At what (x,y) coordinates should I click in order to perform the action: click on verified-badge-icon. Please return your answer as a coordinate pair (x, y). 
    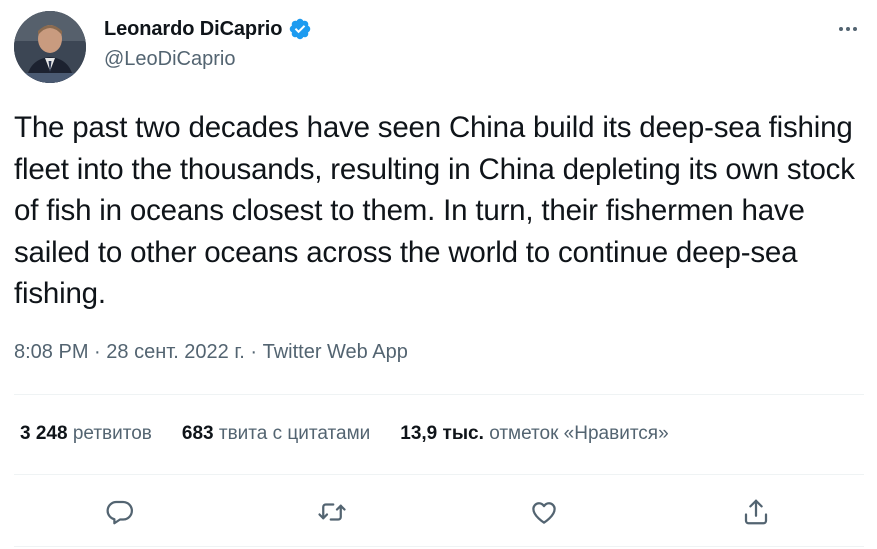
    Looking at the image, I should click on (300, 29).